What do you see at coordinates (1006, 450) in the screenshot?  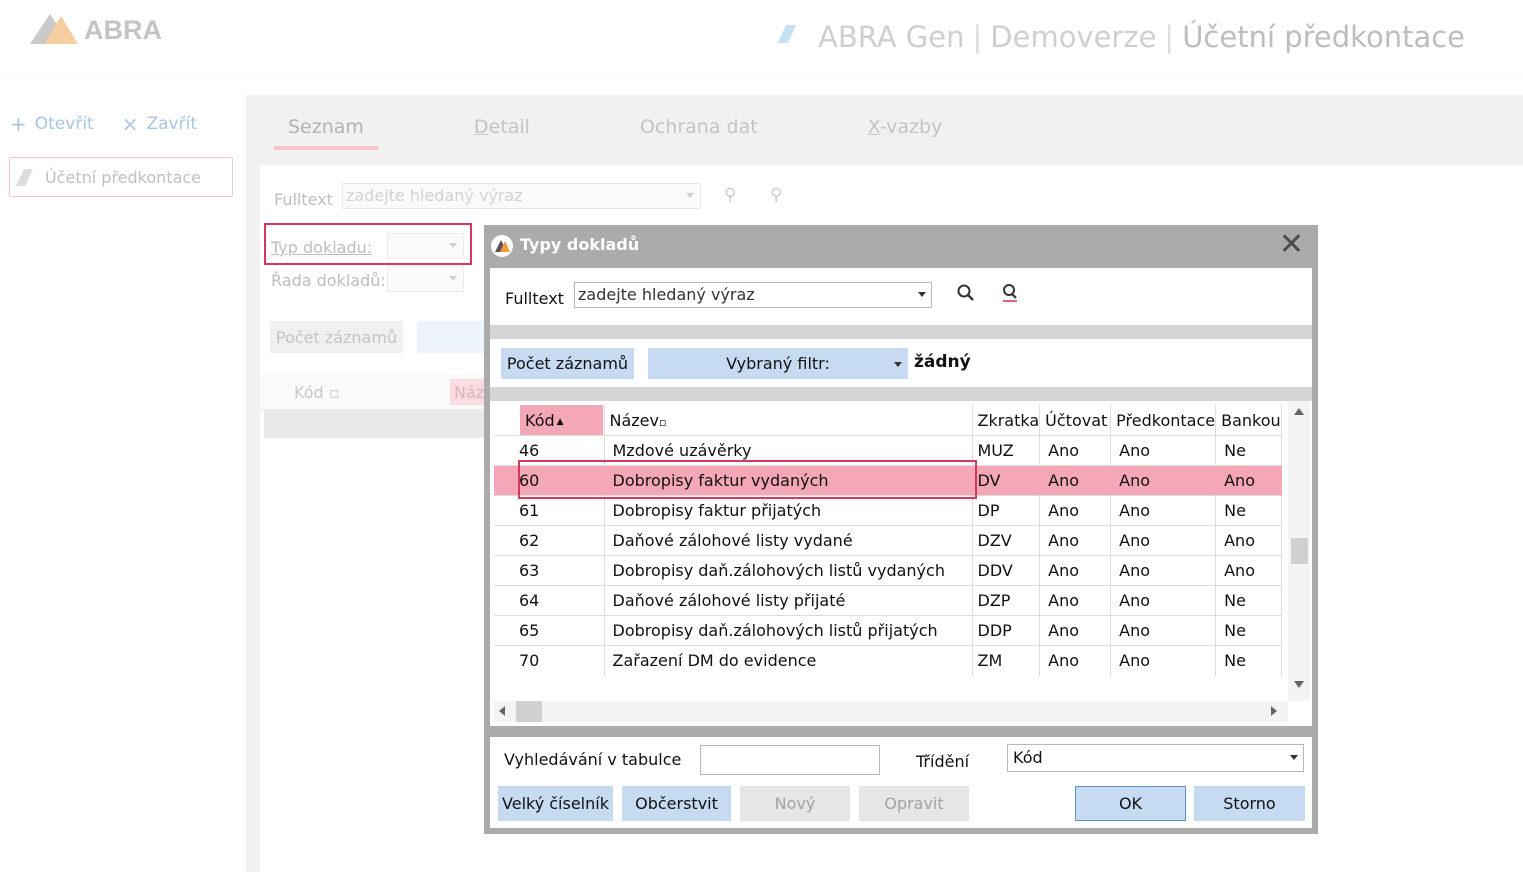 I see `cell-zkratka: MUZ` at bounding box center [1006, 450].